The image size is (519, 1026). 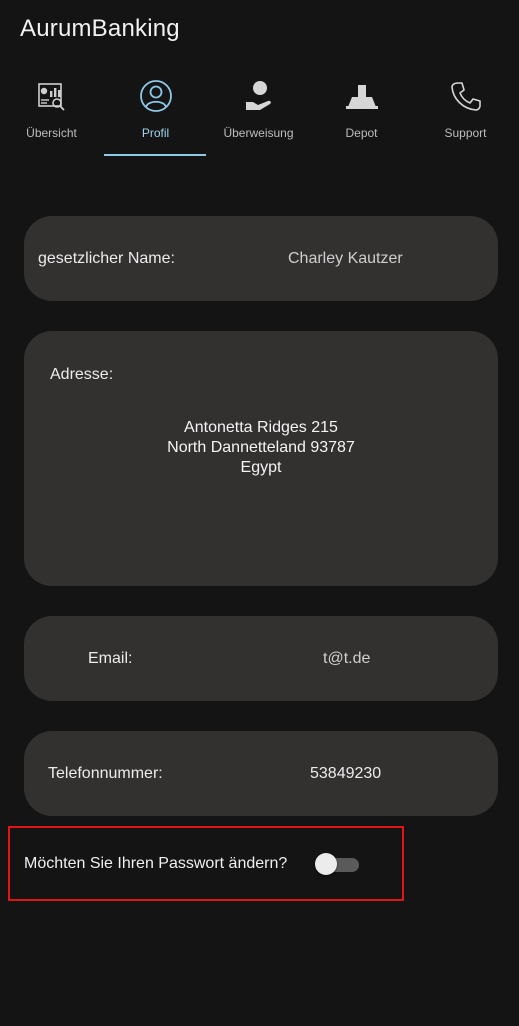 I want to click on tab-support-label: Support, so click(x=465, y=133).